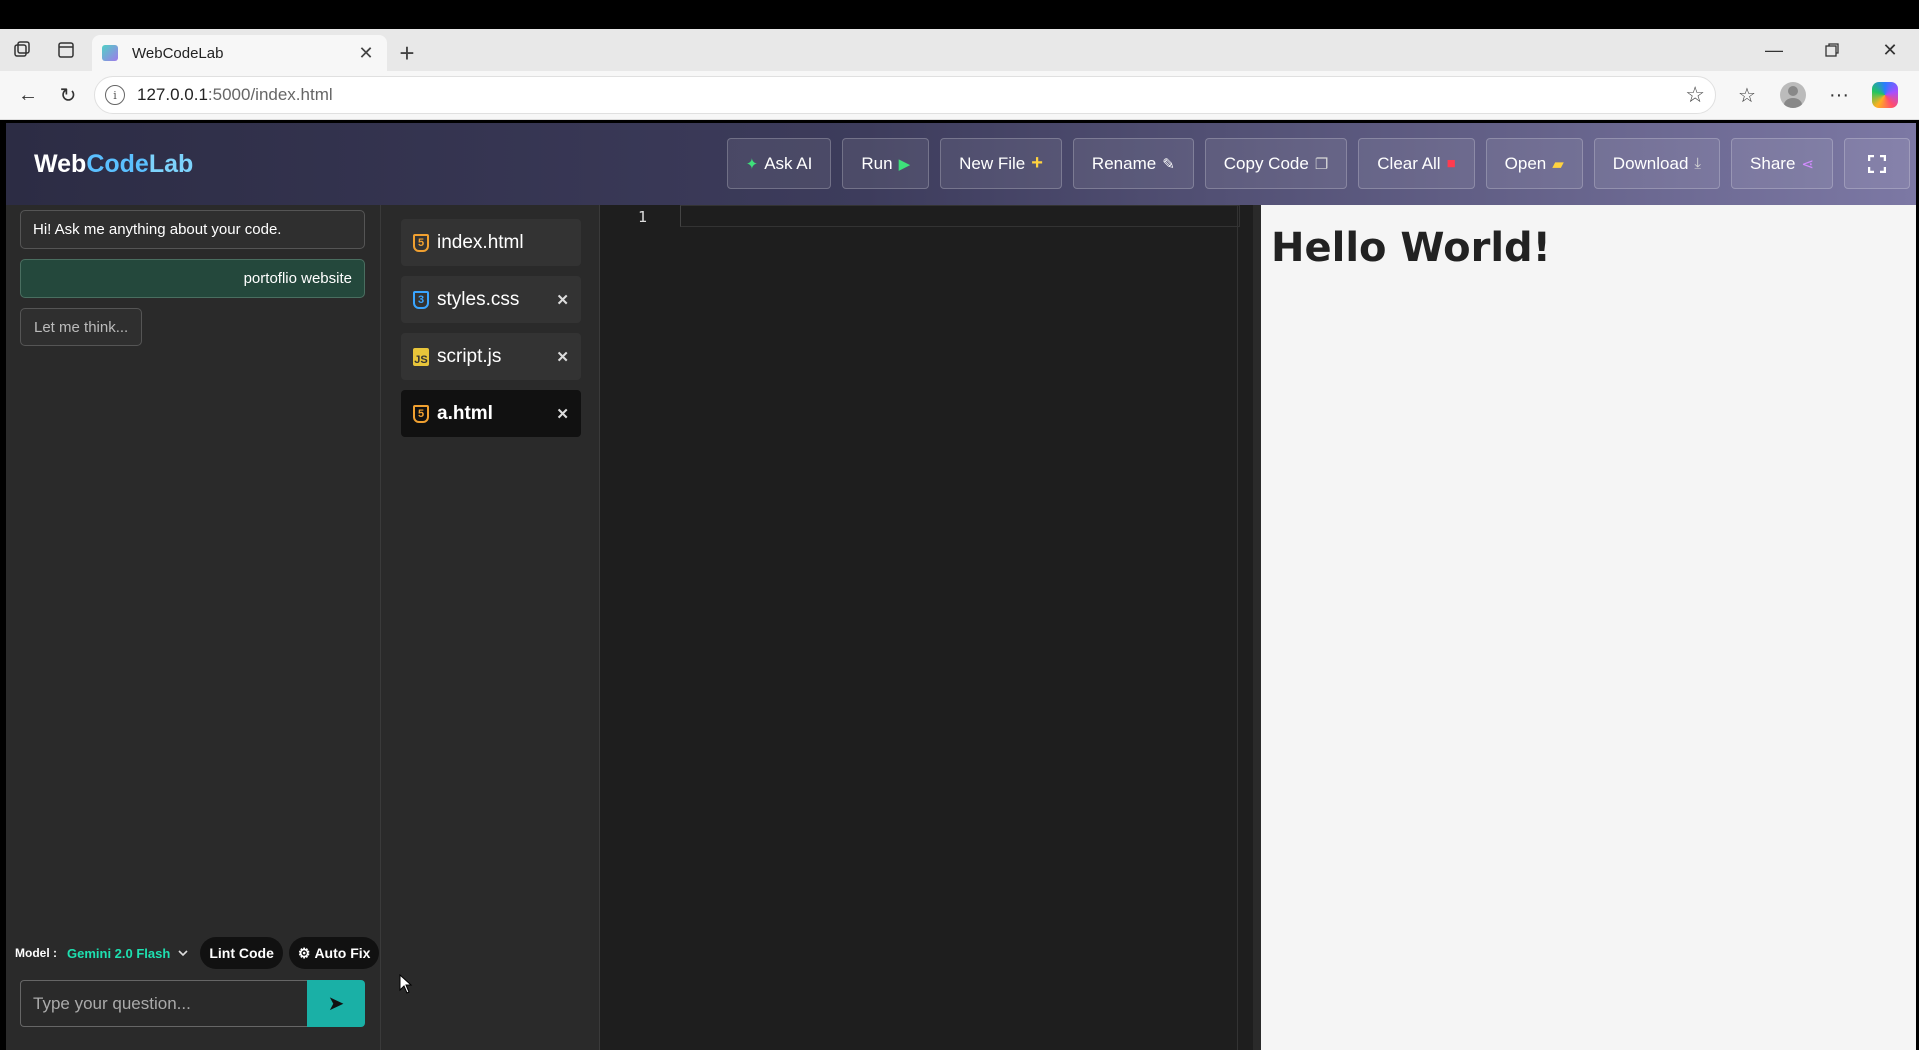 Image resolution: width=1919 pixels, height=1050 pixels. I want to click on logo-lab: Lab, so click(171, 163).